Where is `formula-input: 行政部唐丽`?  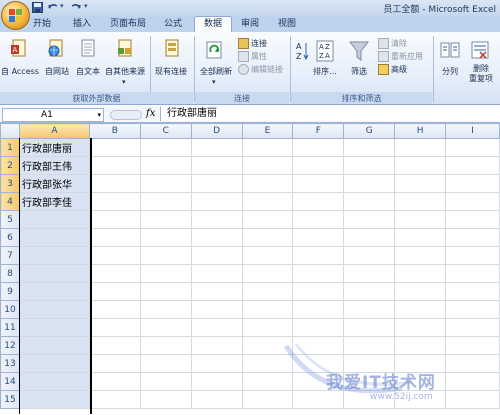 formula-input: 行政部唐丽 is located at coordinates (330, 114).